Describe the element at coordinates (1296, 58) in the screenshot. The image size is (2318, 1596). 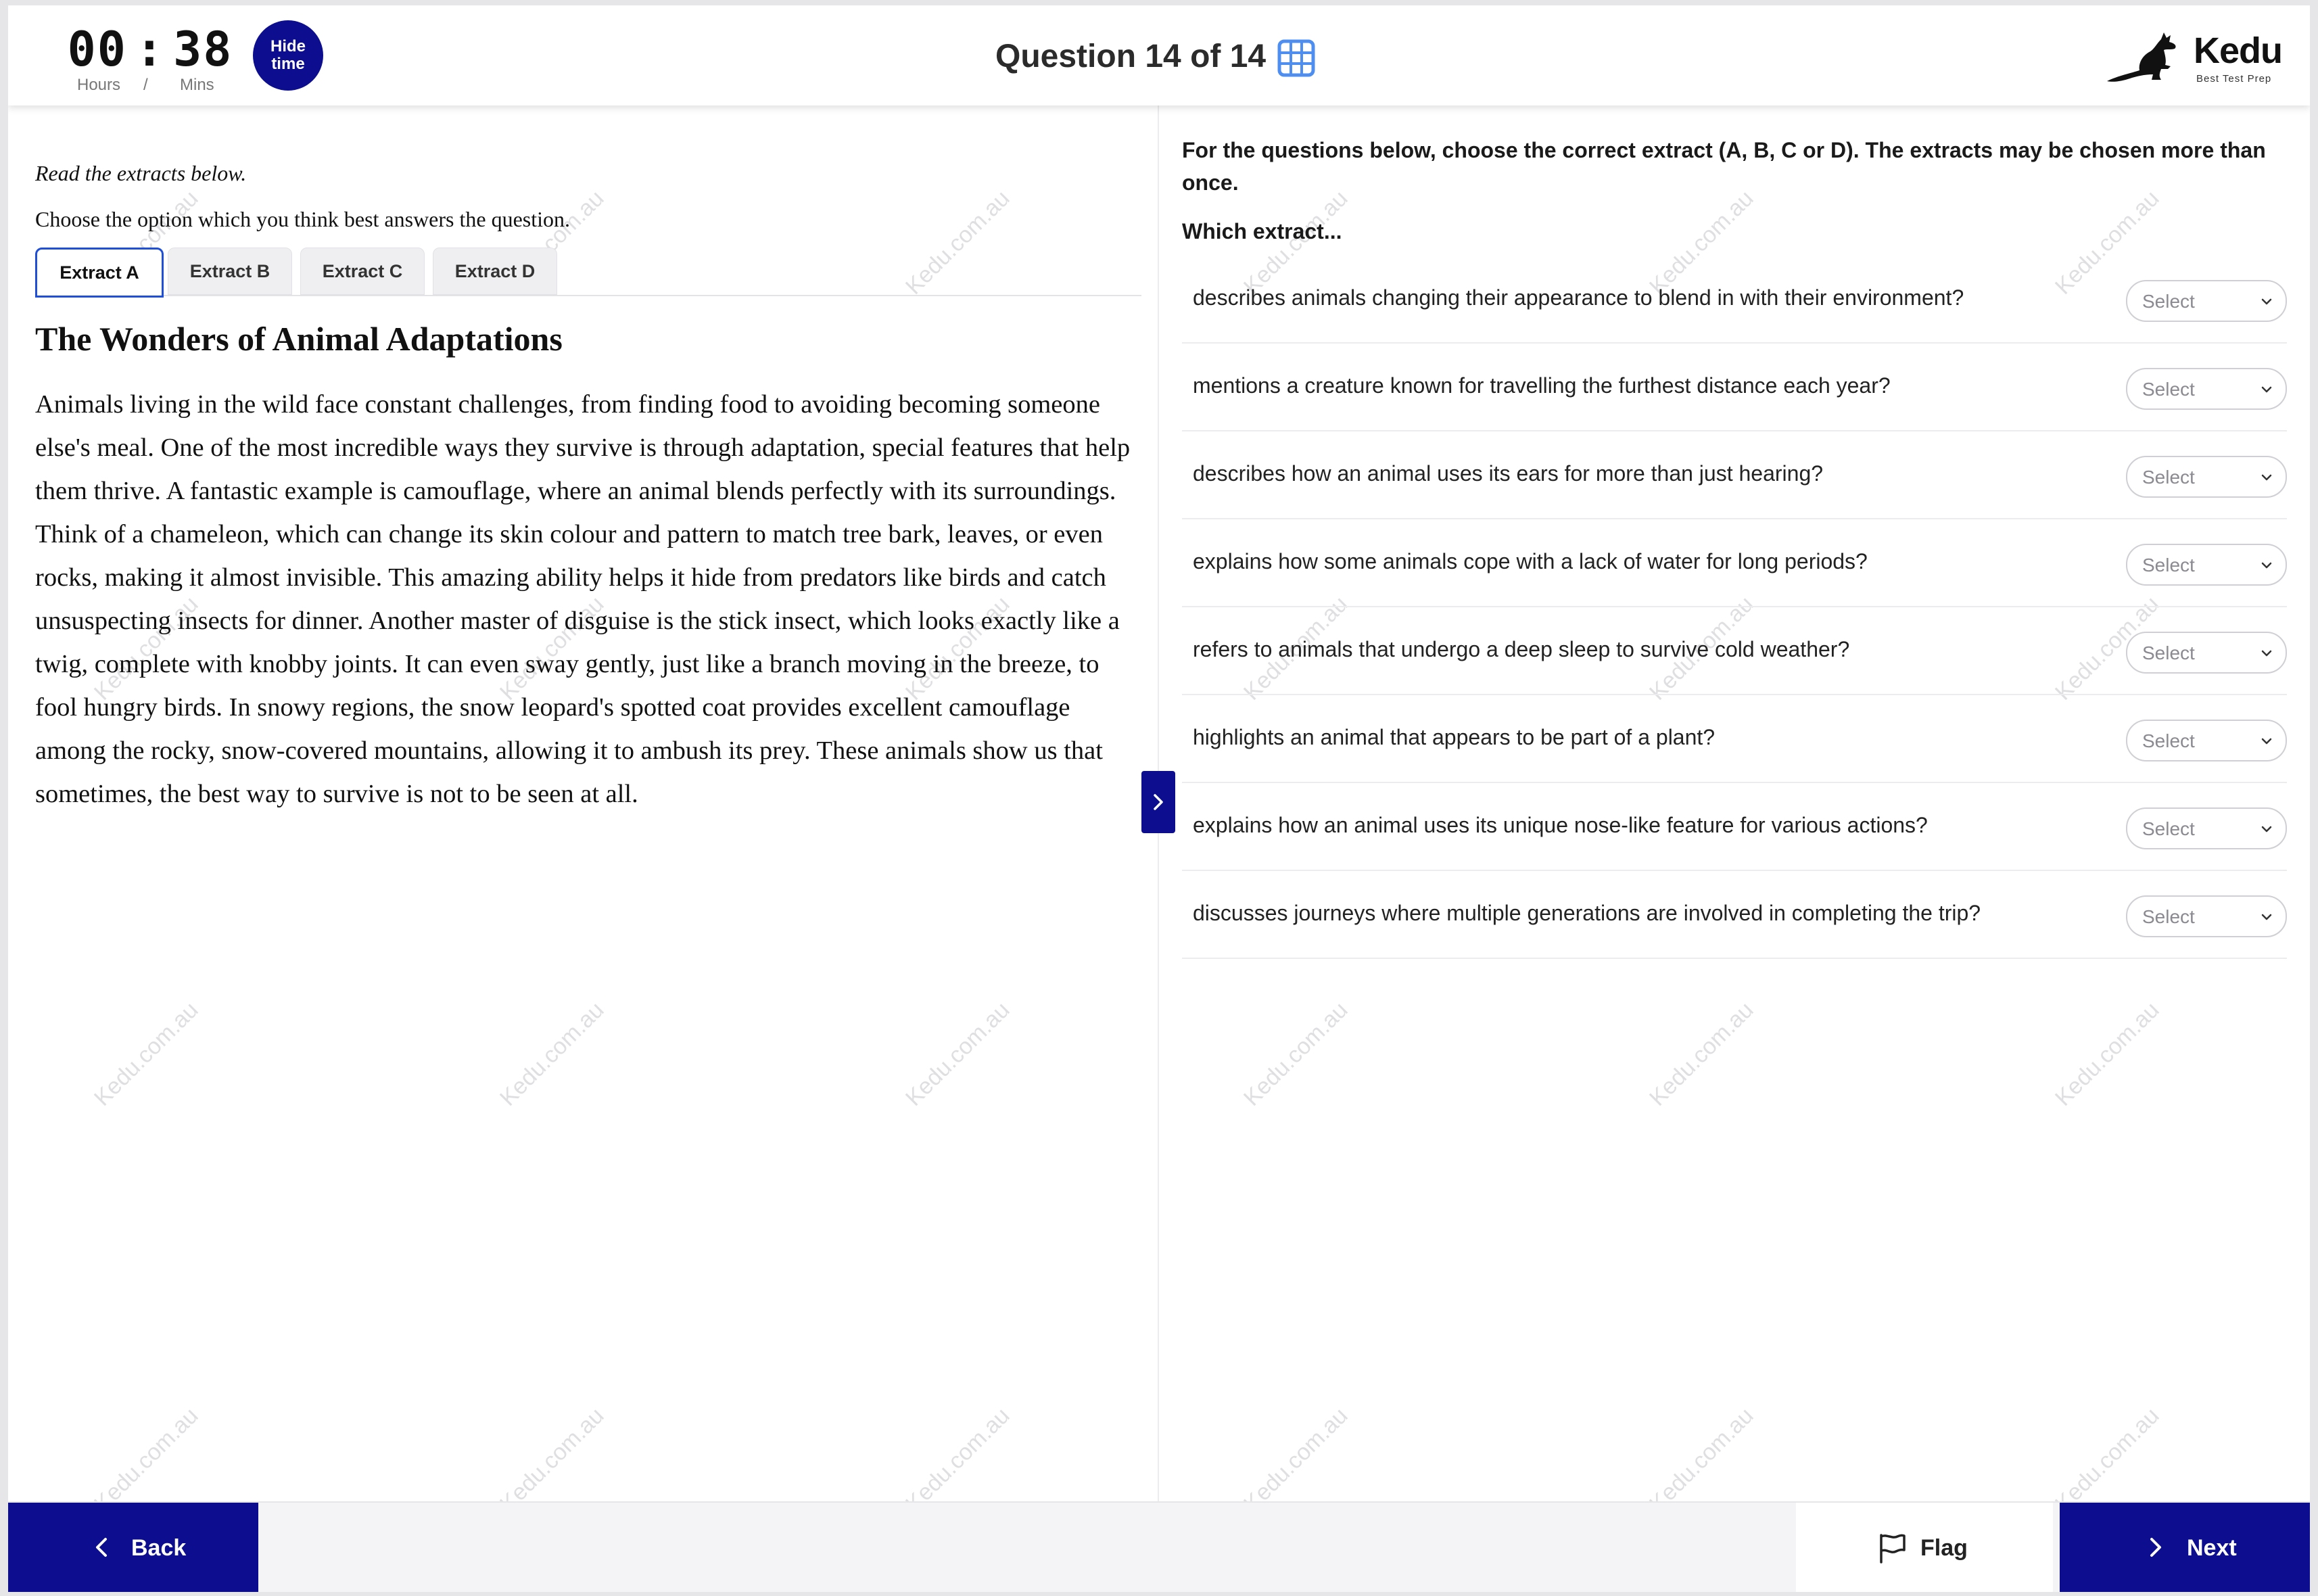
I see `grid-icon` at that location.